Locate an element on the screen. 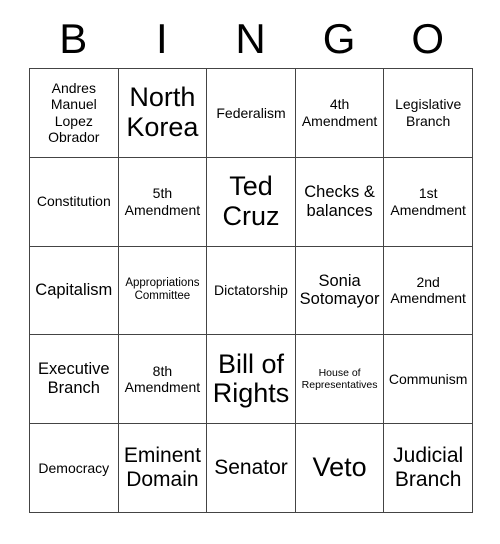  bingo-cell: Executive Branch is located at coordinates (74, 380).